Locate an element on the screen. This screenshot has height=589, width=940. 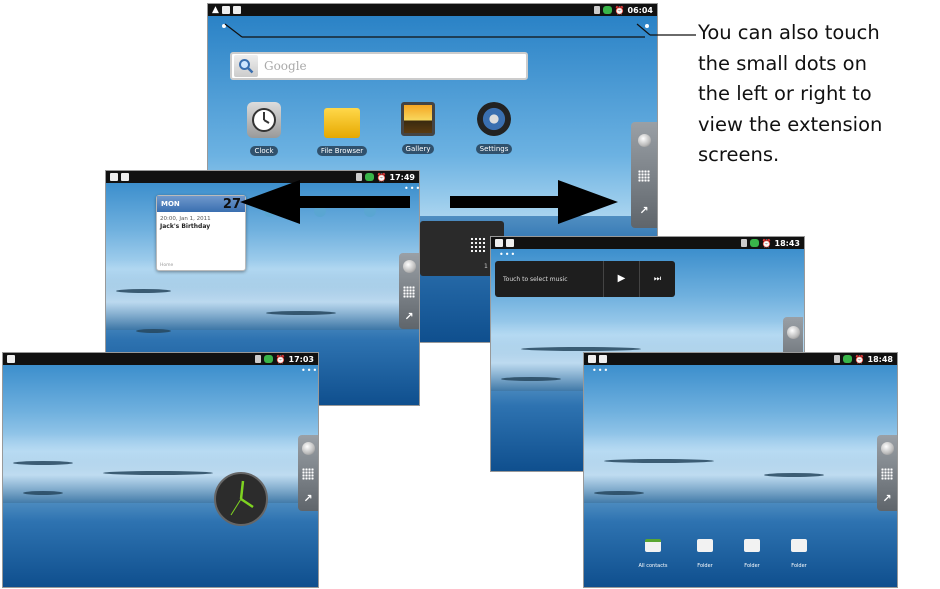
status-time: 18:43 is located at coordinates (787, 243).